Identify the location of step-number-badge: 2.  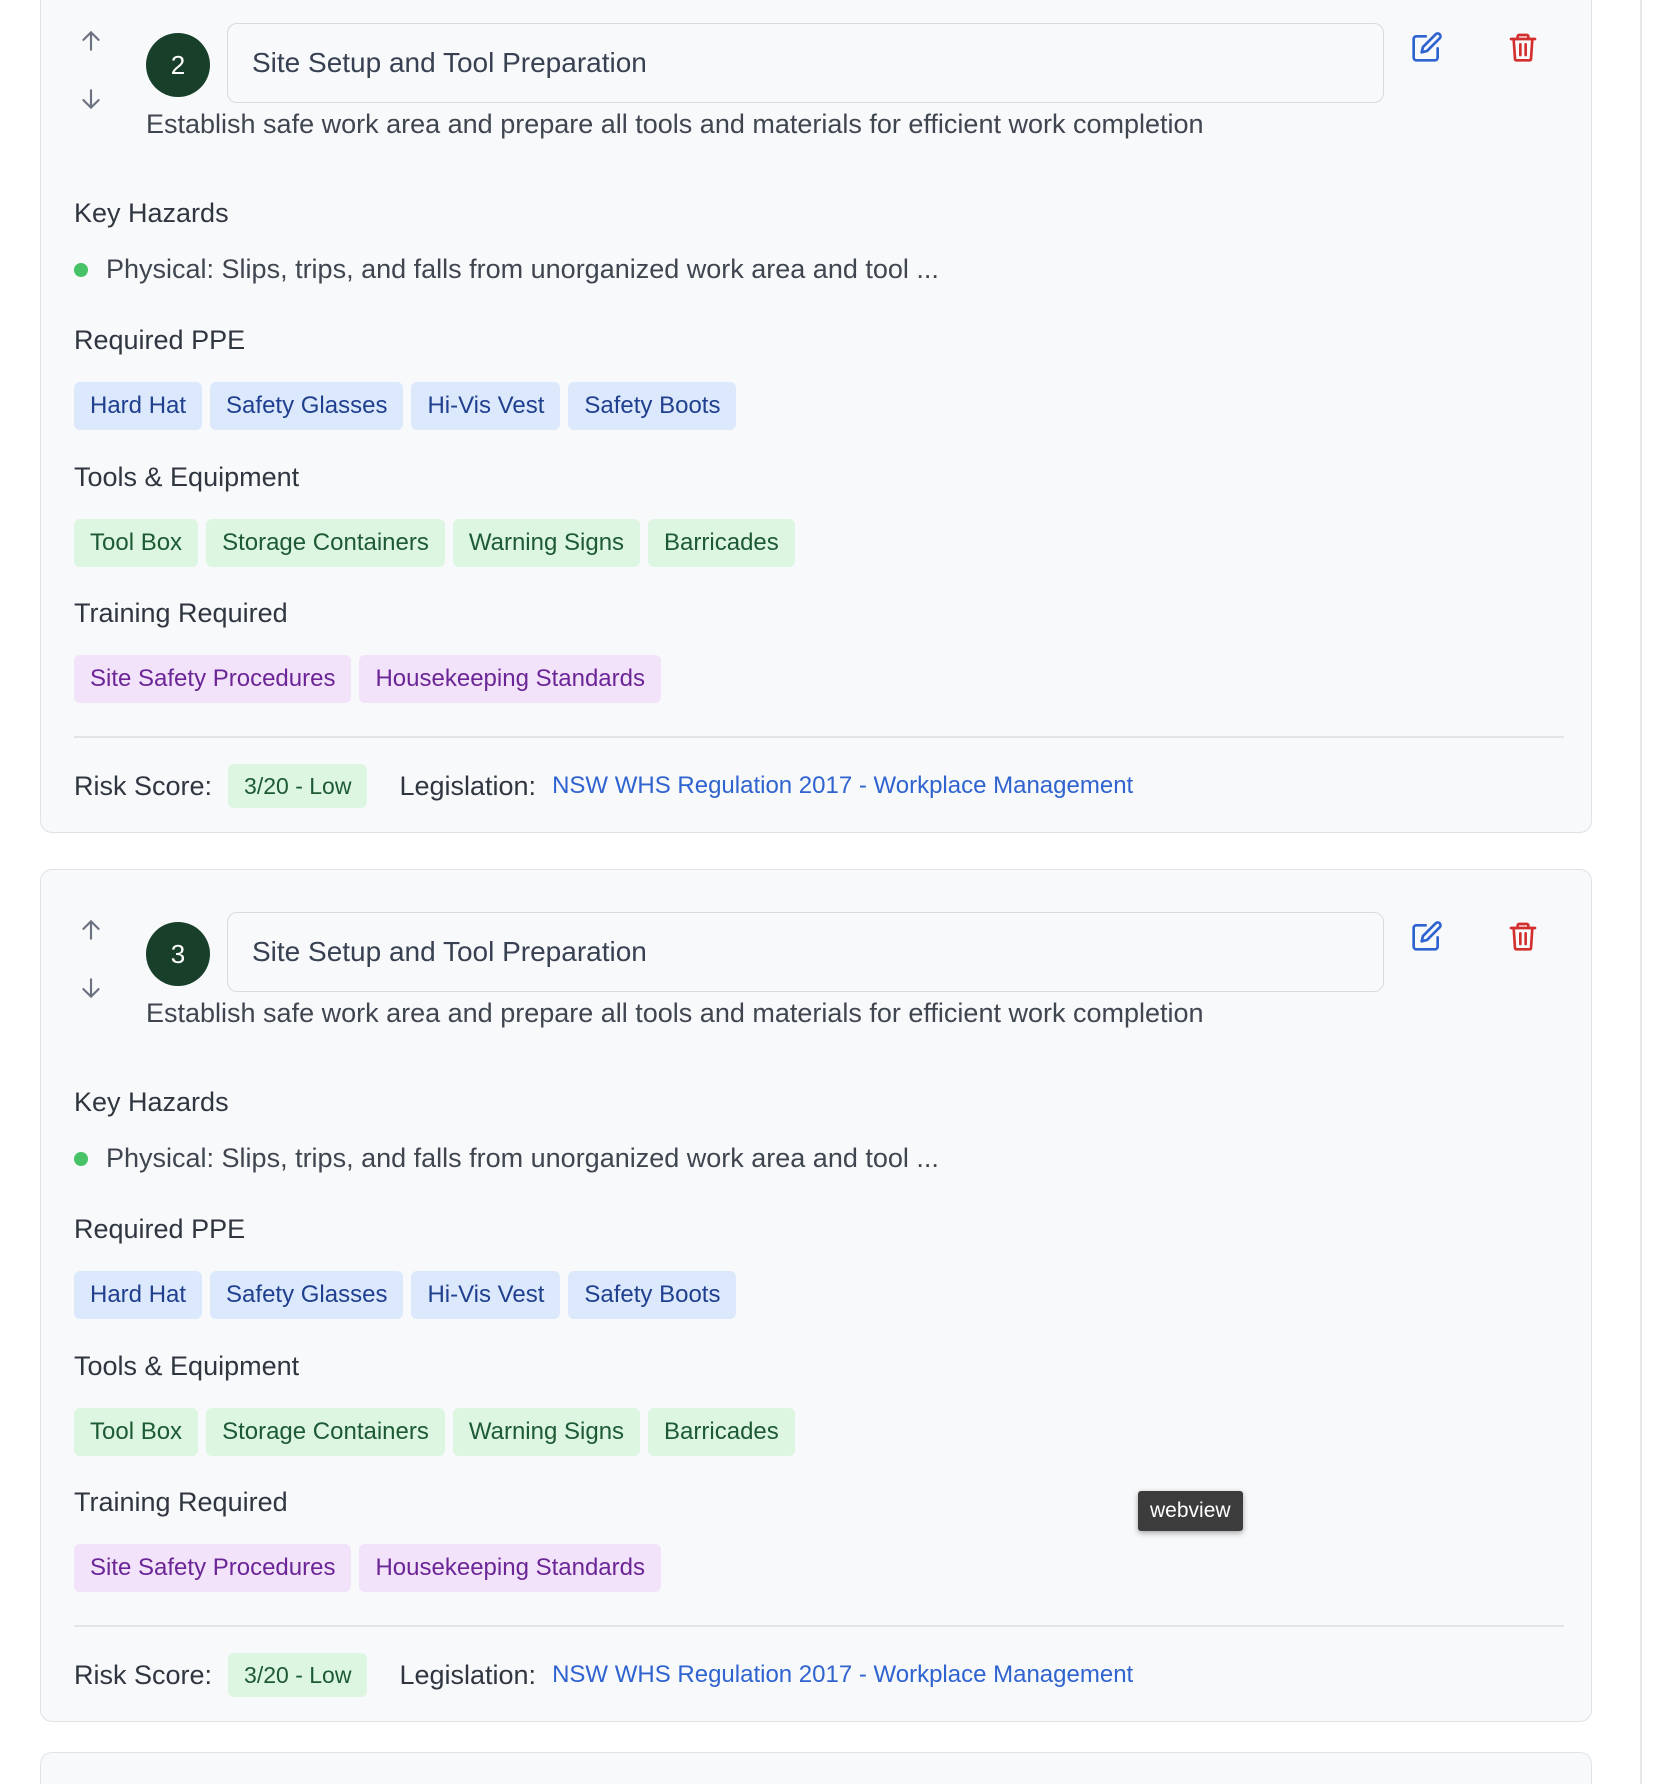
(178, 65).